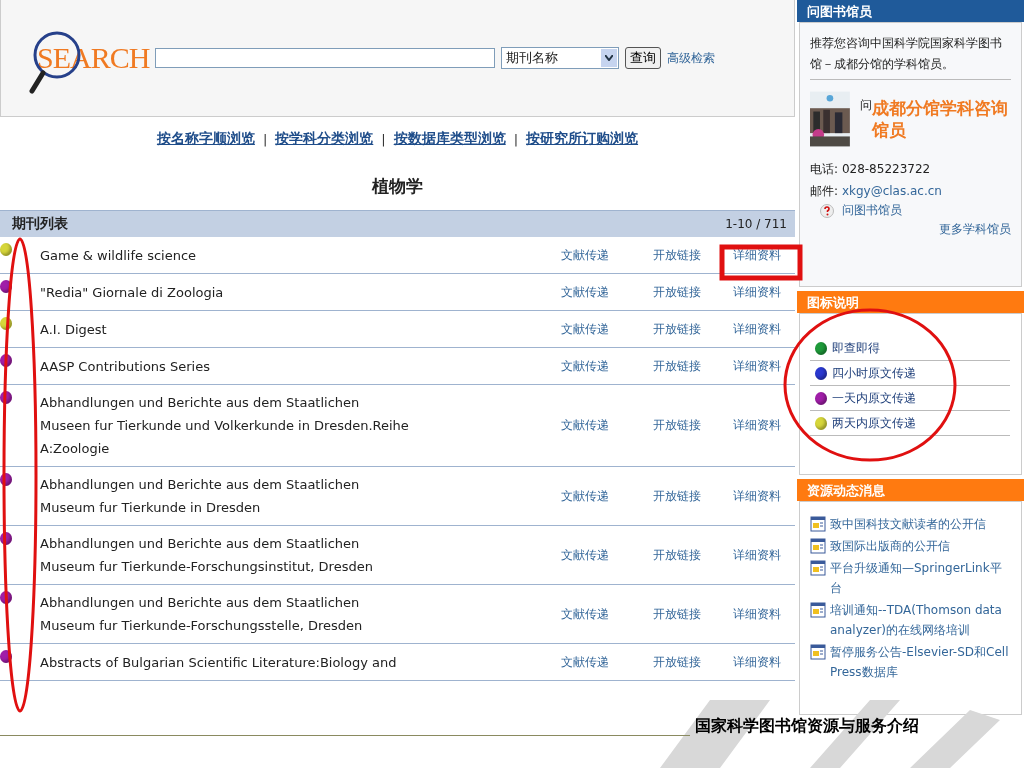  What do you see at coordinates (219, 662) in the screenshot?
I see `journal-title: Abstracts of Bulgarian Scientific Literature:Biology and` at bounding box center [219, 662].